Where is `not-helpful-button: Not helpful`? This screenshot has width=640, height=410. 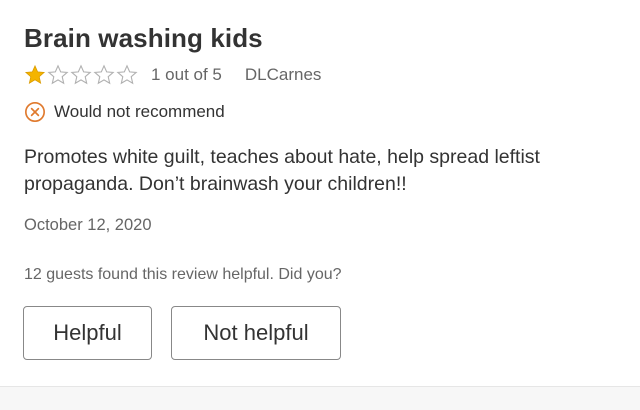
not-helpful-button: Not helpful is located at coordinates (256, 333).